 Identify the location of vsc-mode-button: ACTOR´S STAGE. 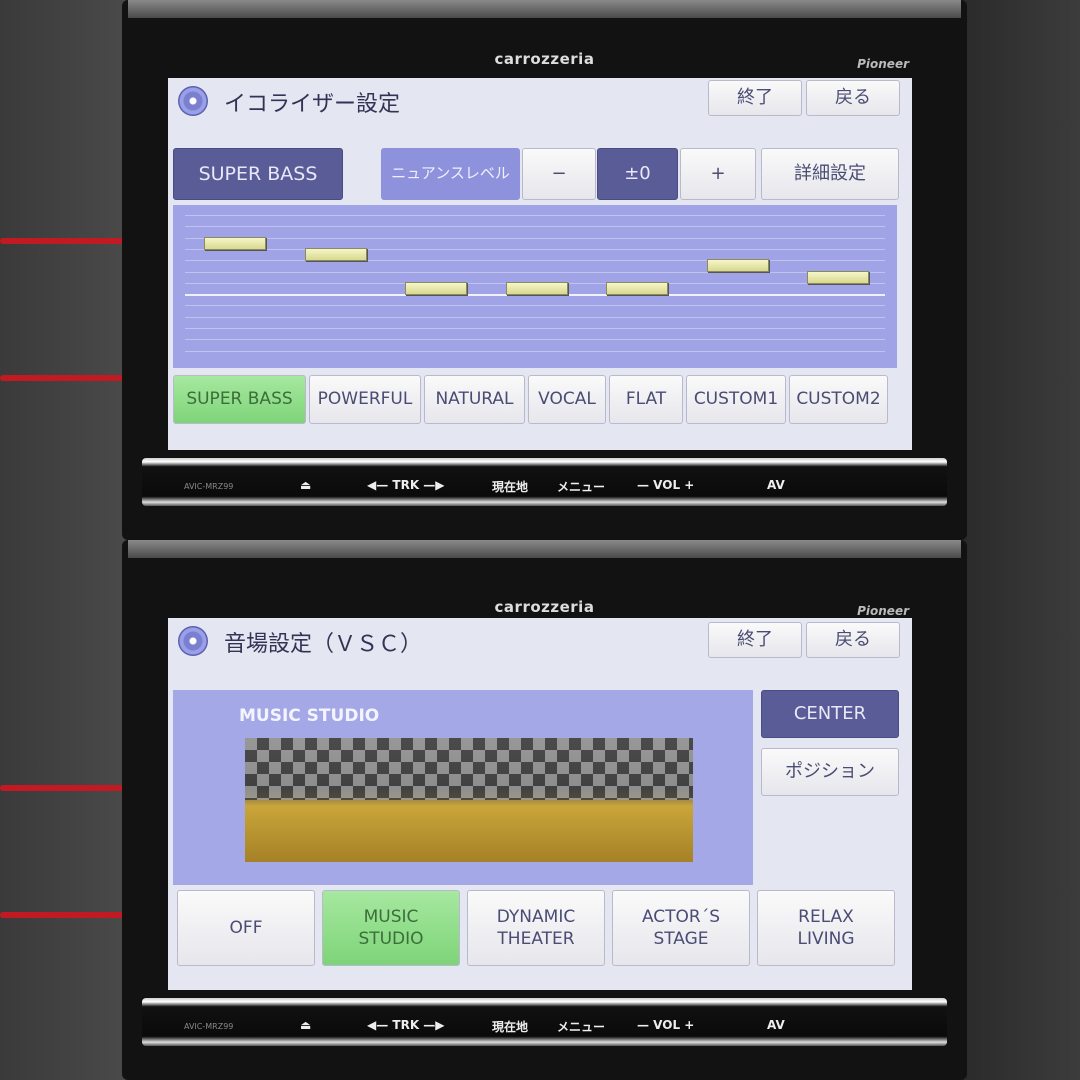
(681, 928).